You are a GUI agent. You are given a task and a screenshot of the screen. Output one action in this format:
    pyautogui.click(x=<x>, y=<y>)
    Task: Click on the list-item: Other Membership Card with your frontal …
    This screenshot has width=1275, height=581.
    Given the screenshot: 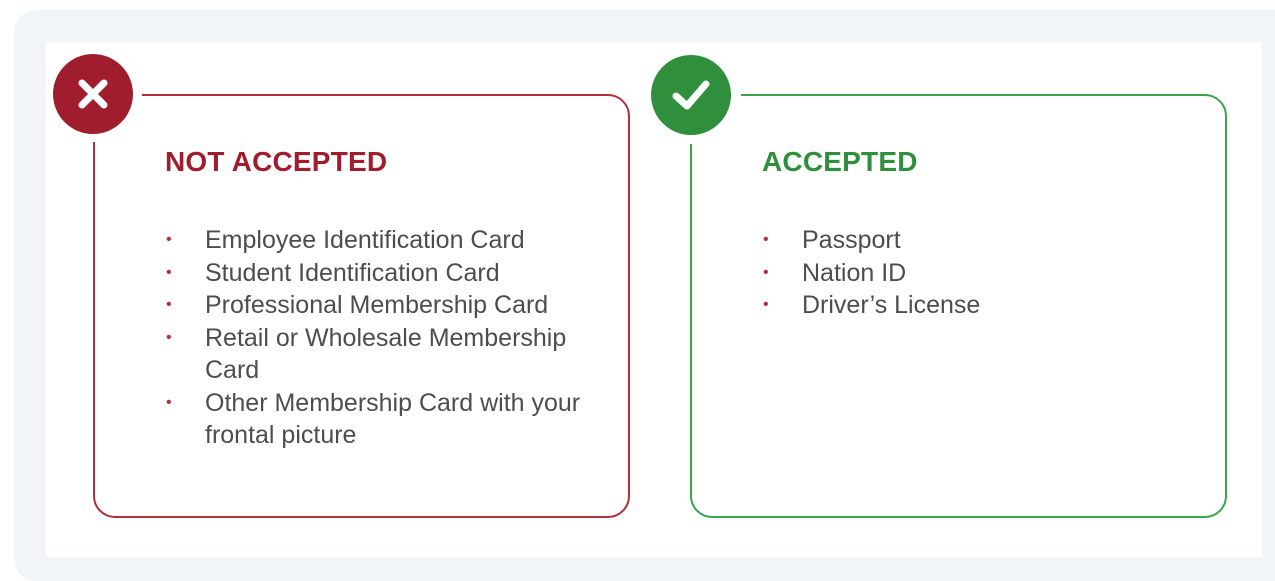 What is the action you would take?
    pyautogui.click(x=372, y=419)
    